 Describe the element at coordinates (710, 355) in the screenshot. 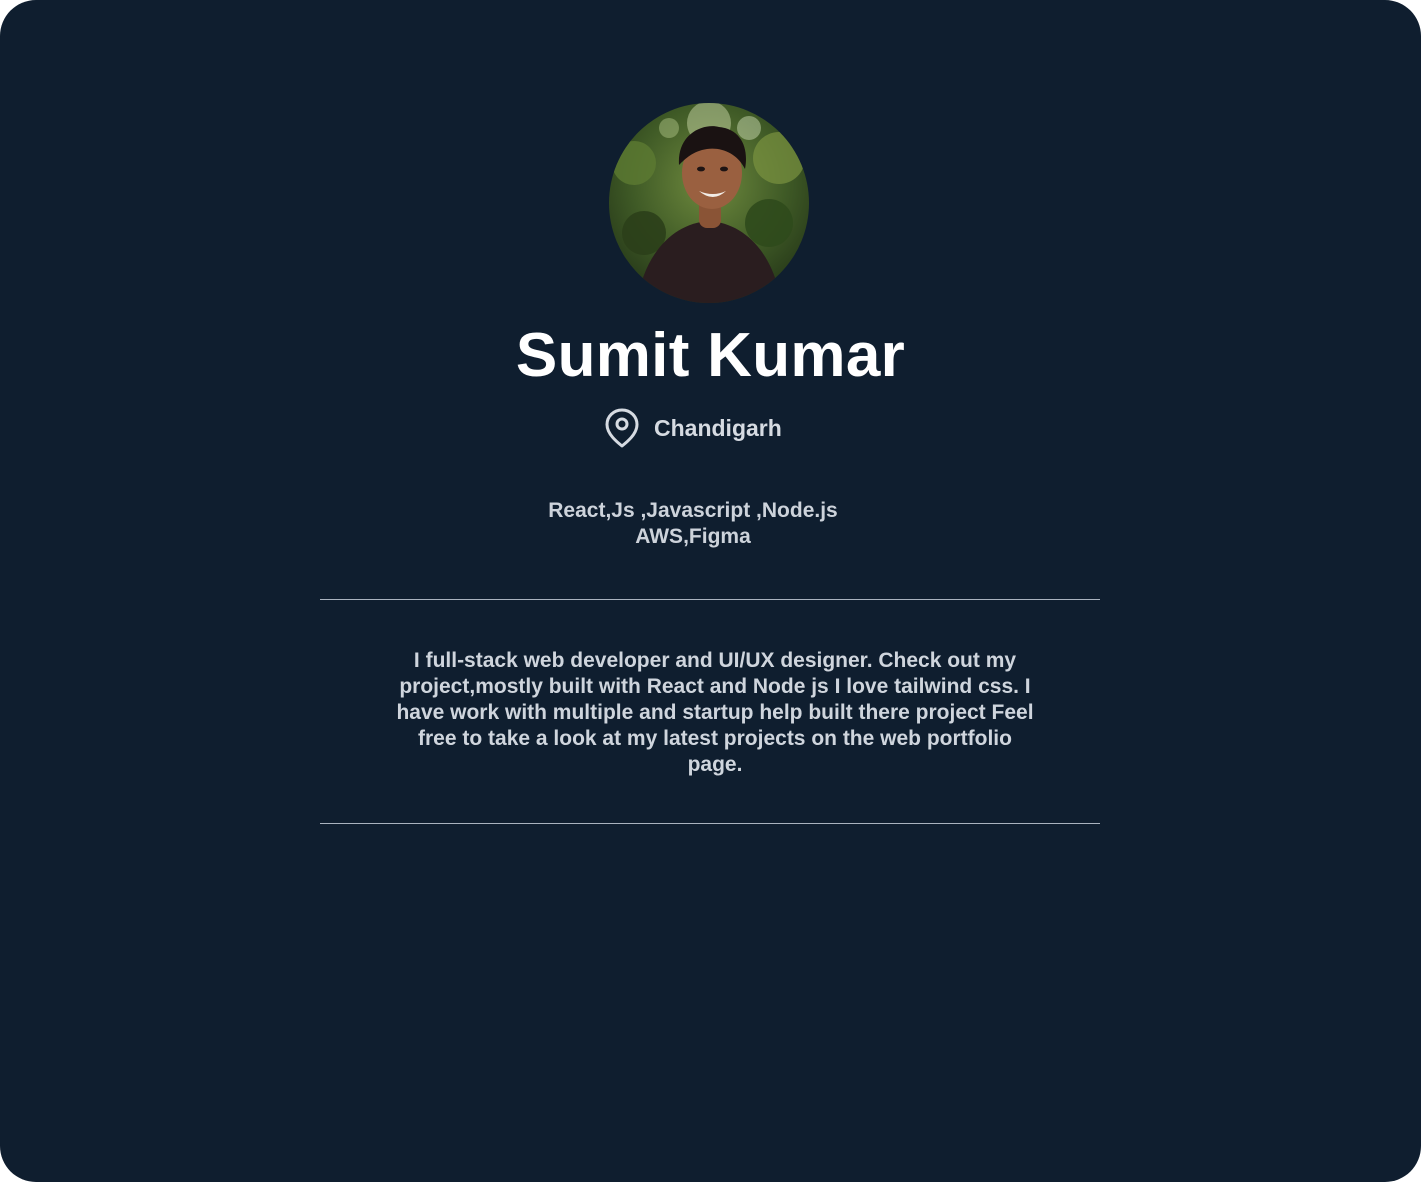

I see `profile-name: Sumit Kumar` at that location.